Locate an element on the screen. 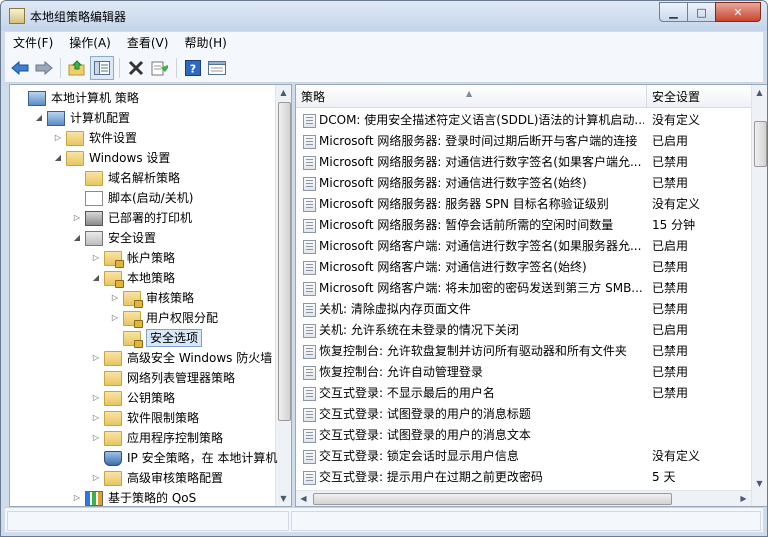  policy-row: Microsoft 网络服务器: 暂停会话前所需的空闲时间数量 15 分钟 is located at coordinates (523, 225).